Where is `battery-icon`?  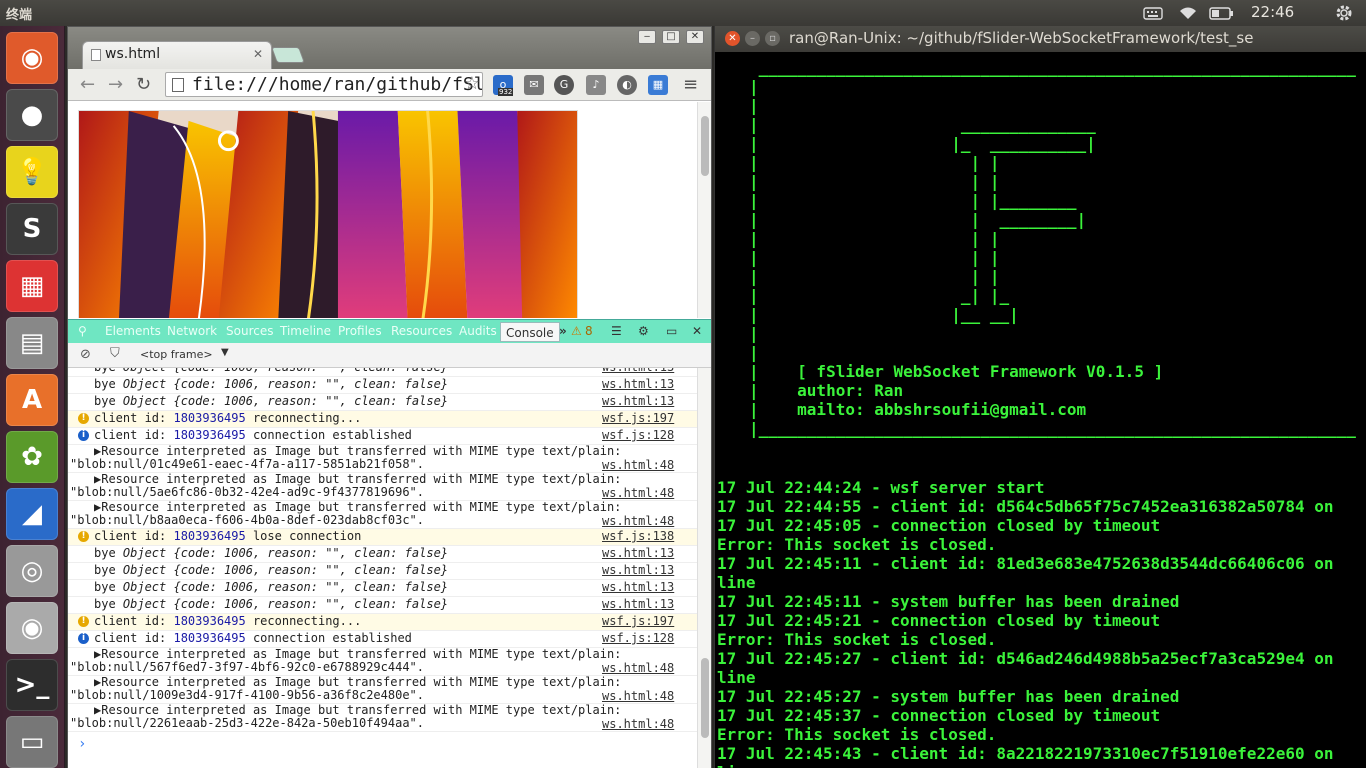 battery-icon is located at coordinates (1222, 13).